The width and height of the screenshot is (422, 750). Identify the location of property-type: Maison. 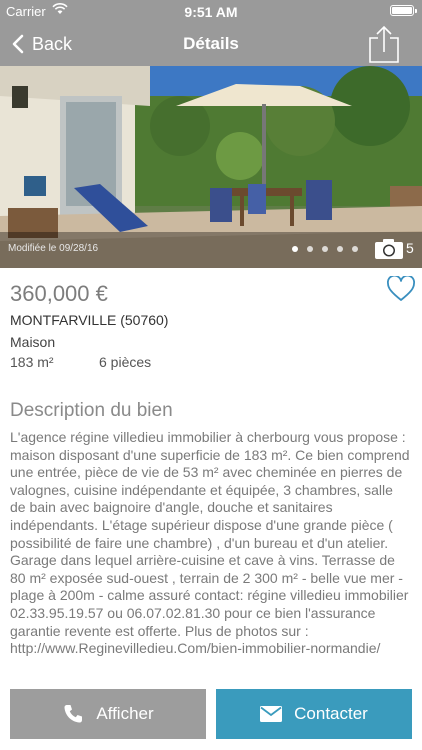
(33, 342).